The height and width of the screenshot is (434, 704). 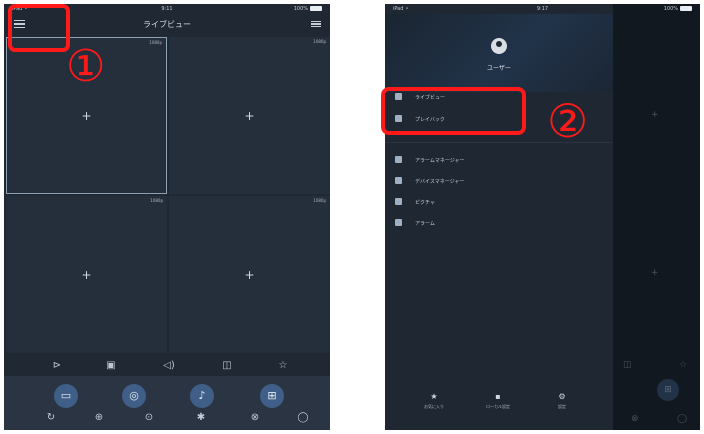 I want to click on record-icon: ▭, so click(x=66, y=396).